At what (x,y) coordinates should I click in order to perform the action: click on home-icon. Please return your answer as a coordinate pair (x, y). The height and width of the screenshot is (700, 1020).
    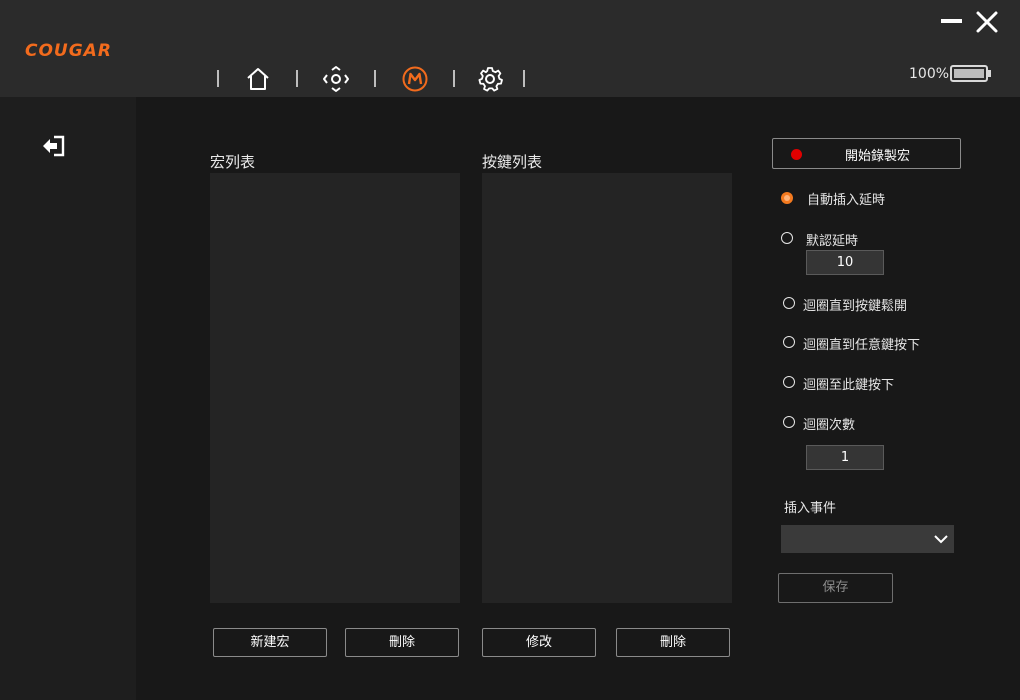
    Looking at the image, I should click on (258, 79).